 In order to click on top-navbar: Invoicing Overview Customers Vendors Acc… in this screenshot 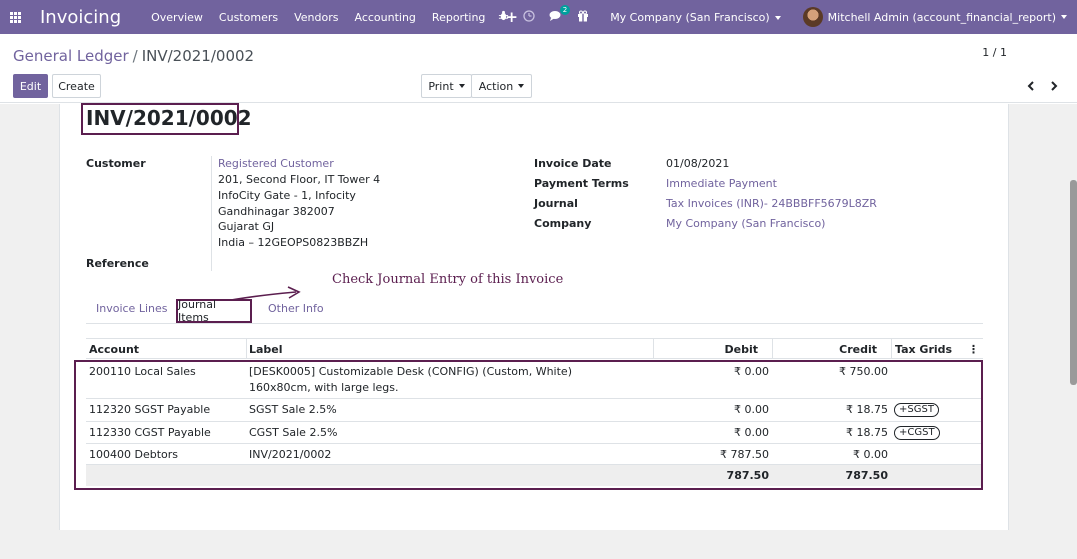, I will do `click(538, 17)`.